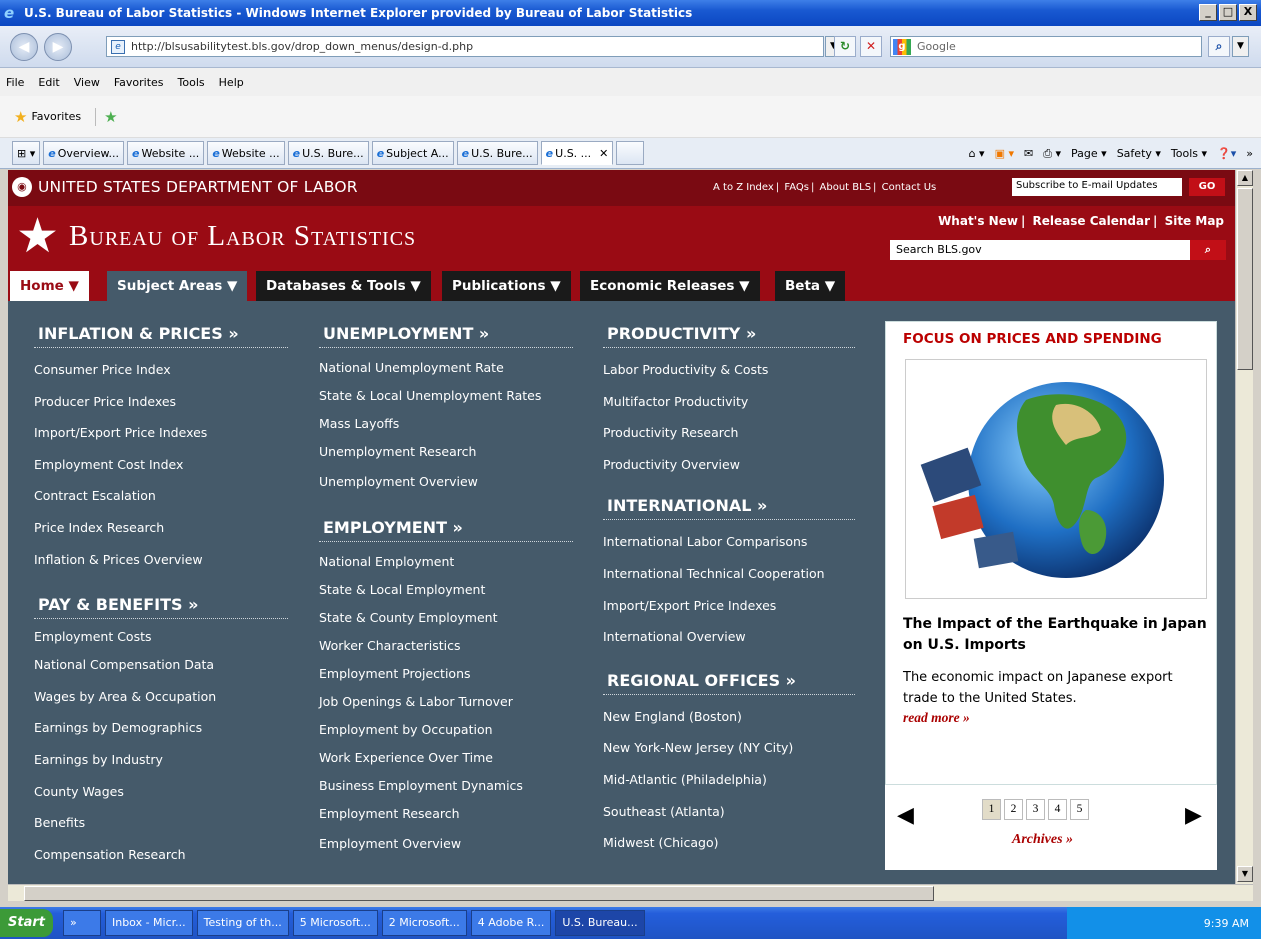  Describe the element at coordinates (446, 482) in the screenshot. I see `list-item: Unemployment Overview` at that location.